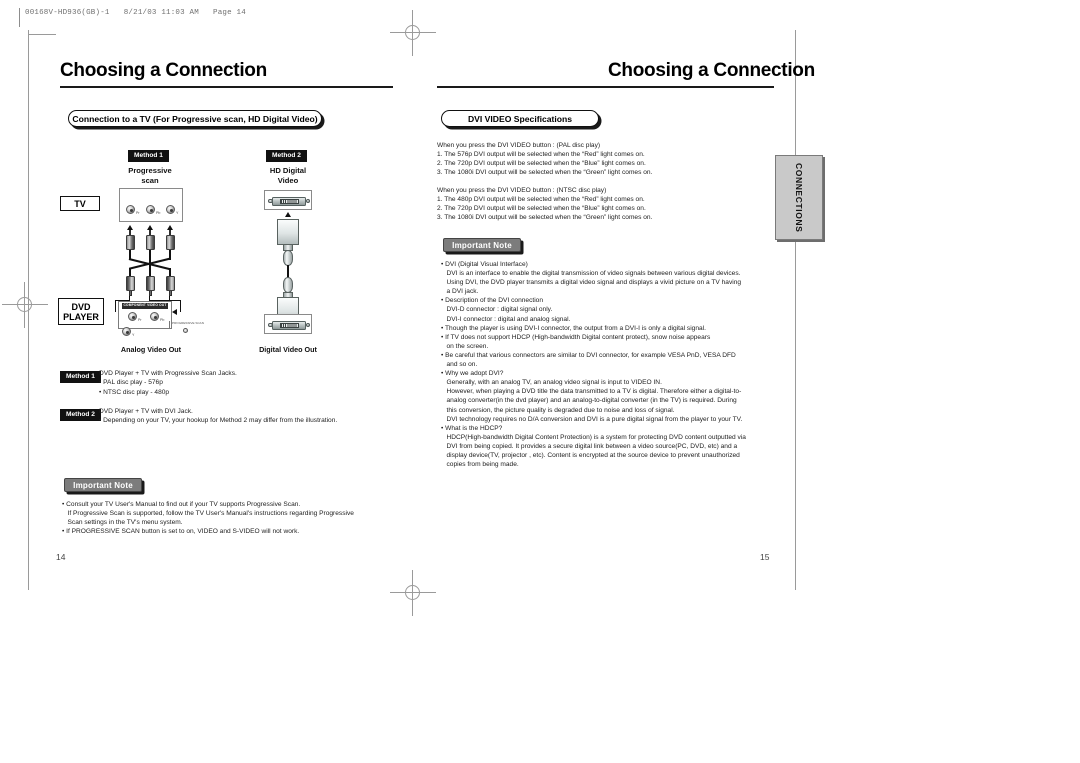  I want to click on left-title-rule, so click(226, 87).